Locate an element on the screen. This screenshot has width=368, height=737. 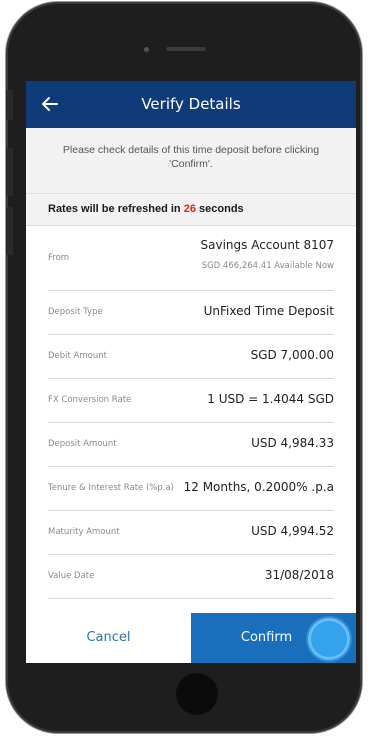
detail-value: 12 Months, 0.2000% .p.a is located at coordinates (258, 487).